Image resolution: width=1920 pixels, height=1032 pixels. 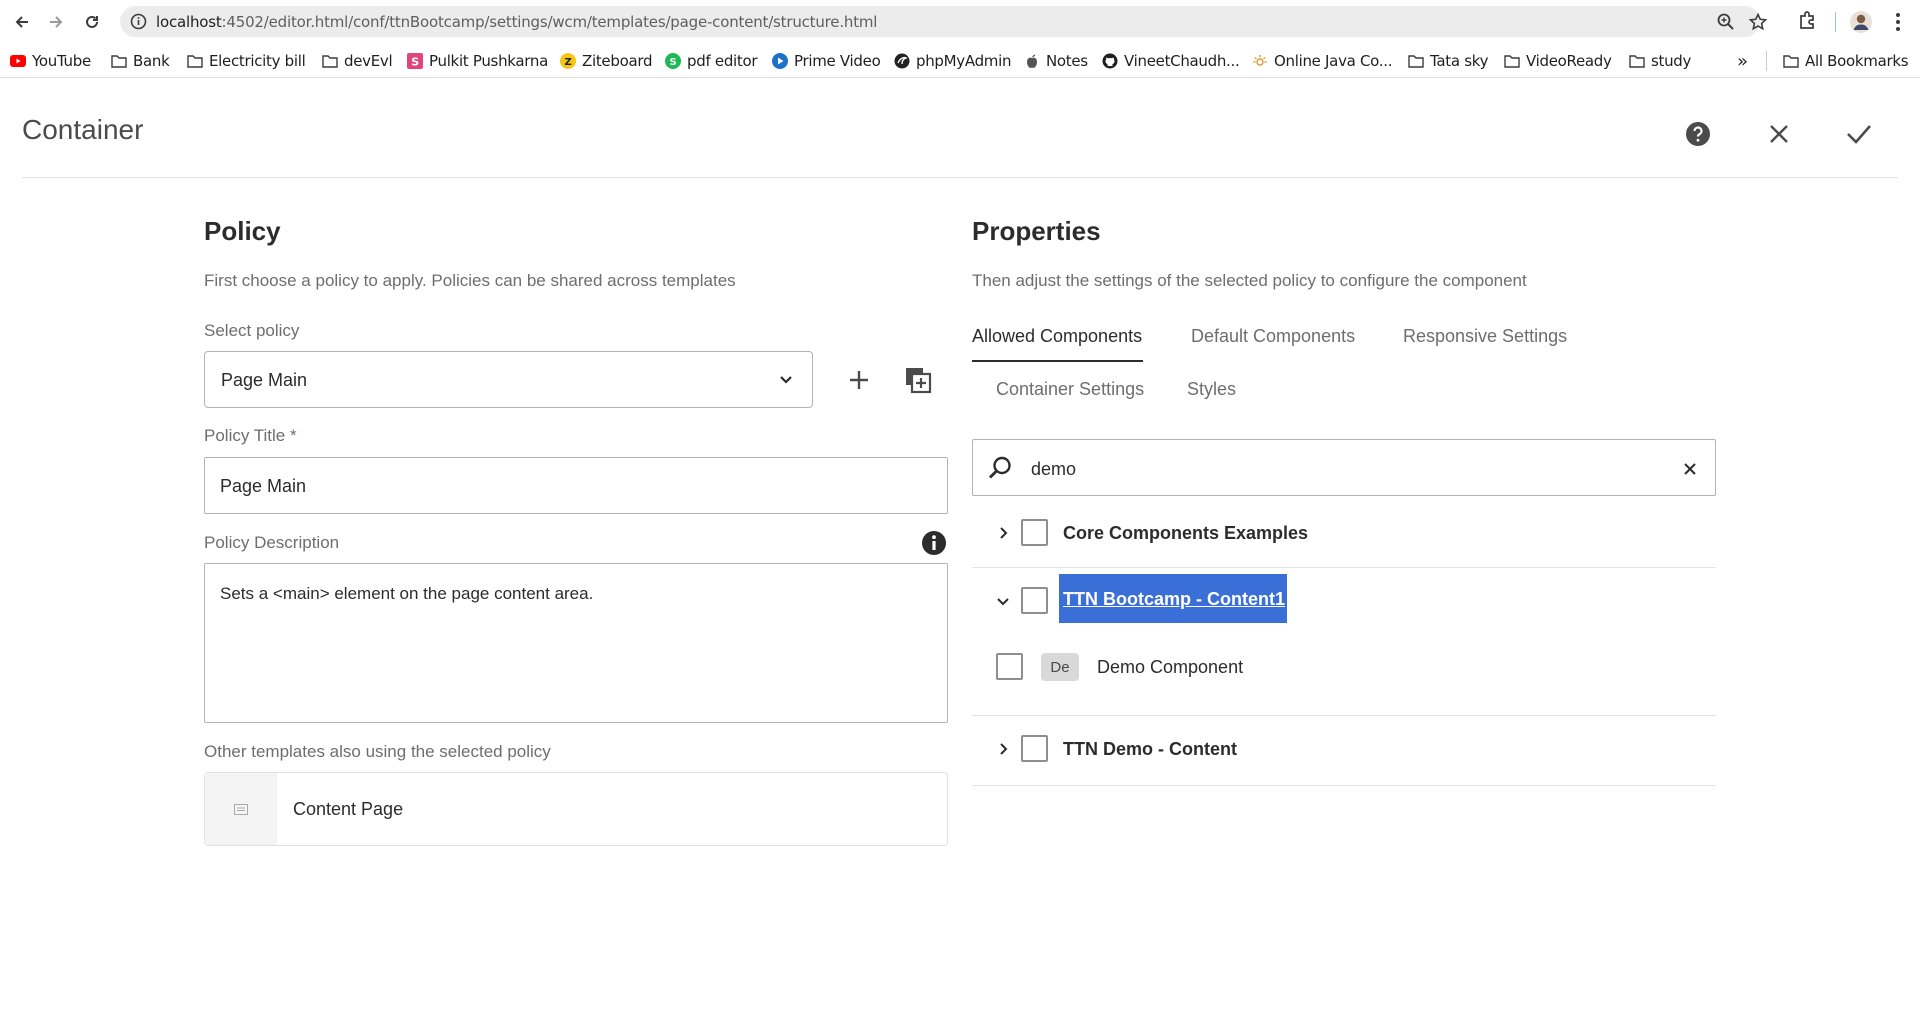 I want to click on svg-text: S, so click(x=415, y=62).